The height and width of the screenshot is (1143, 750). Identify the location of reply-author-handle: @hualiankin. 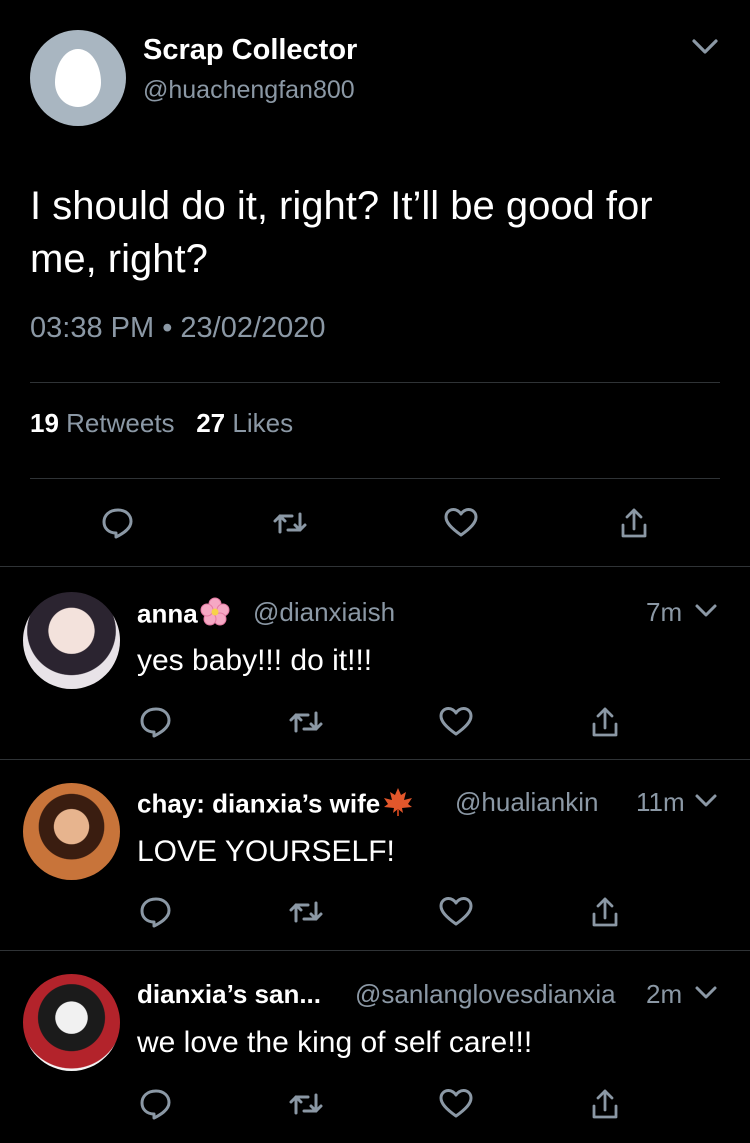
(526, 802).